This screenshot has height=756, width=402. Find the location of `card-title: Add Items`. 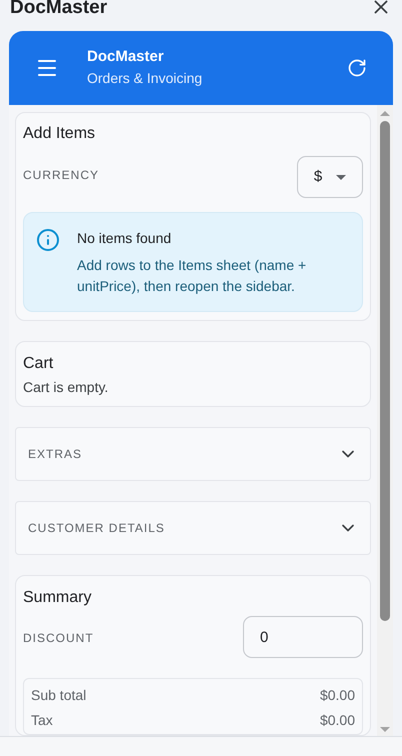

card-title: Add Items is located at coordinates (59, 134).